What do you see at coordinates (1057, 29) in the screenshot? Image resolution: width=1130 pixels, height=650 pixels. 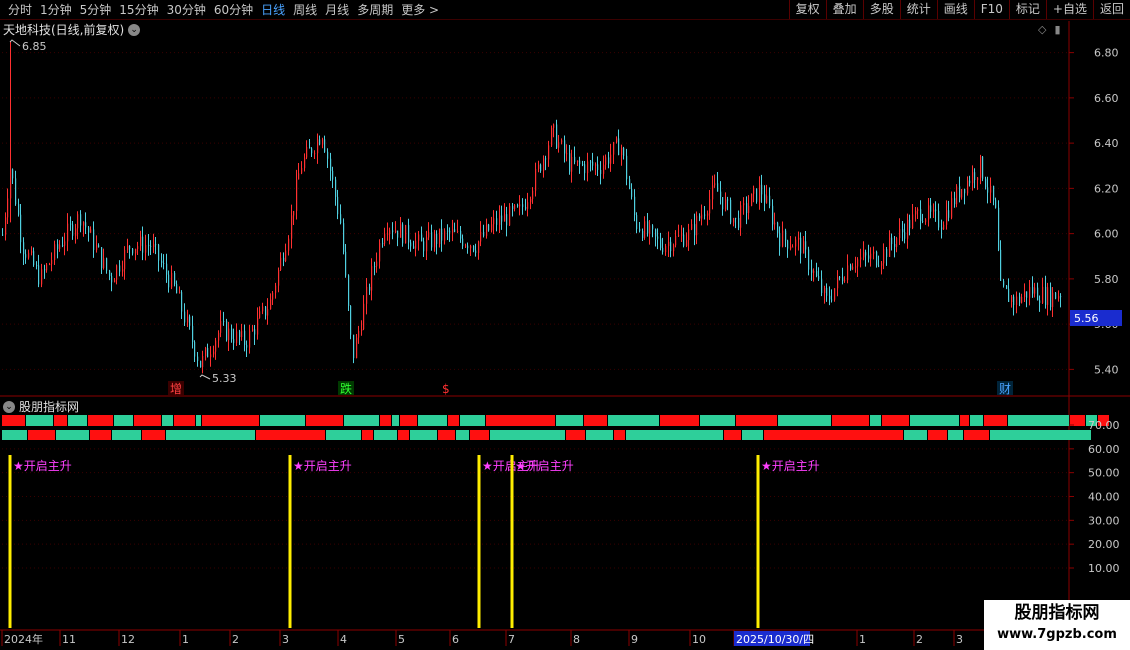 I see `window-icon: ▮` at bounding box center [1057, 29].